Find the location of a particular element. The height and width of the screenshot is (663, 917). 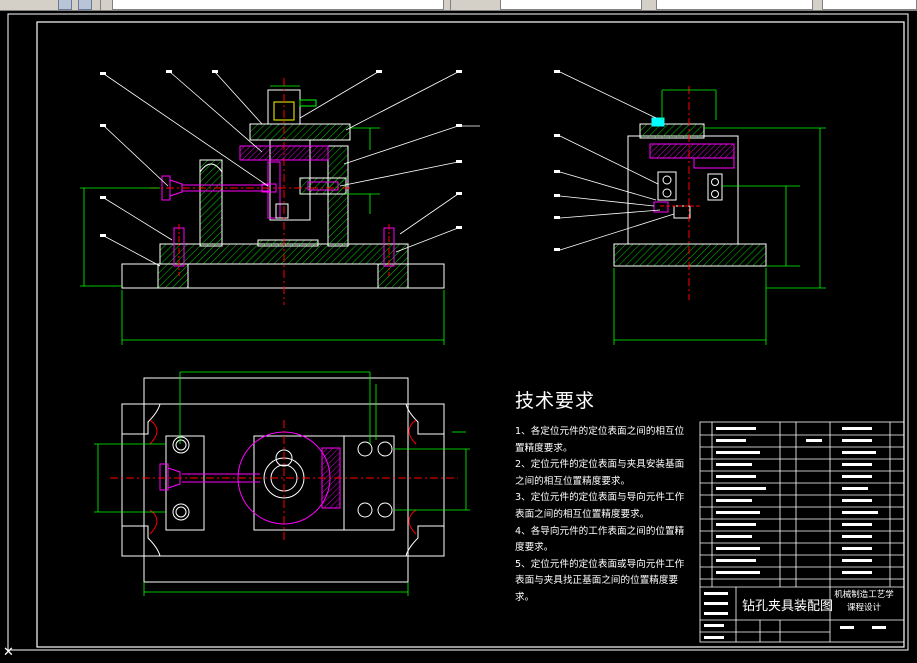

layer-state-button is located at coordinates (85, 5).